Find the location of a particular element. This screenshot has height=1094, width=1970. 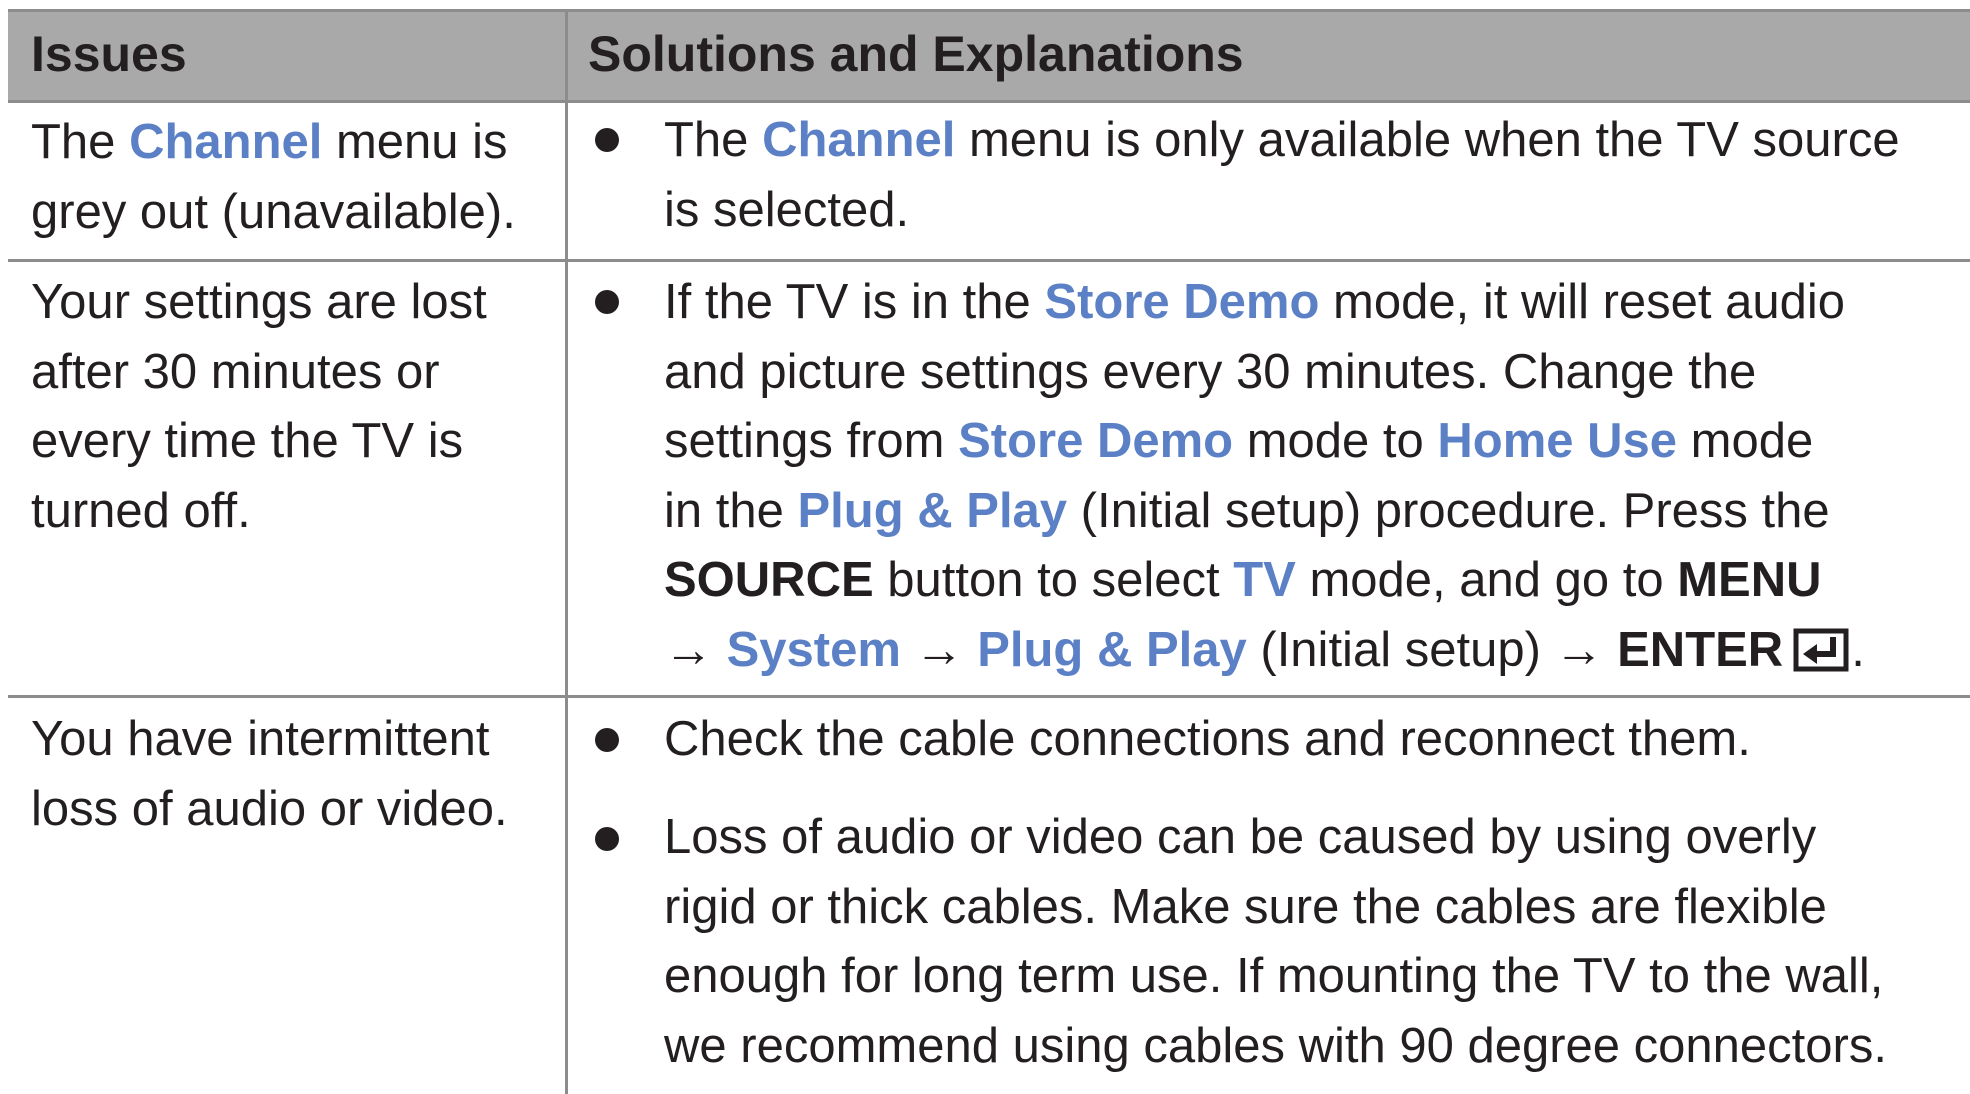

issue-line: Your settings are lost is located at coordinates (259, 302).